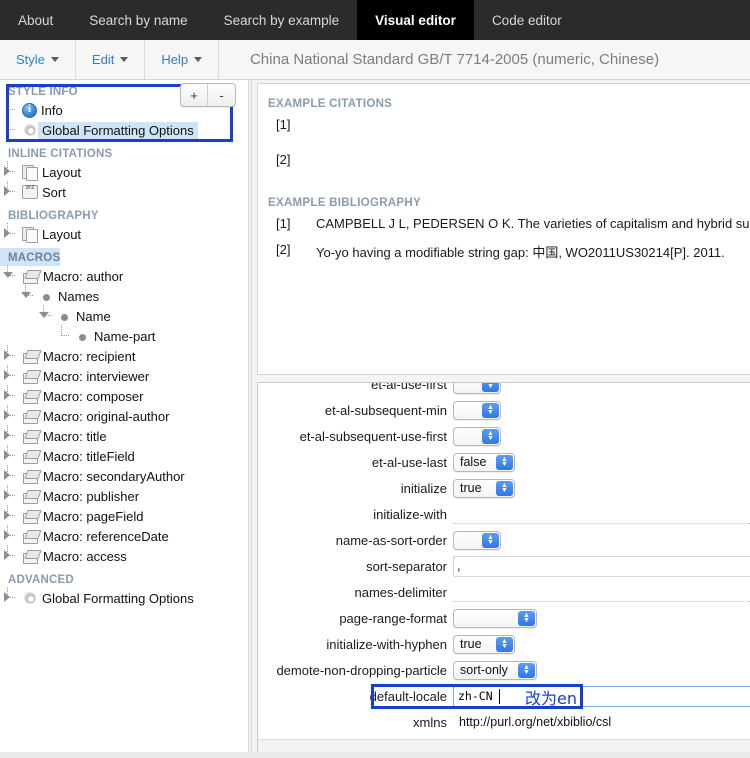 The height and width of the screenshot is (758, 750). What do you see at coordinates (477, 388) in the screenshot?
I see `select-et-al-use-first: ▲▼` at bounding box center [477, 388].